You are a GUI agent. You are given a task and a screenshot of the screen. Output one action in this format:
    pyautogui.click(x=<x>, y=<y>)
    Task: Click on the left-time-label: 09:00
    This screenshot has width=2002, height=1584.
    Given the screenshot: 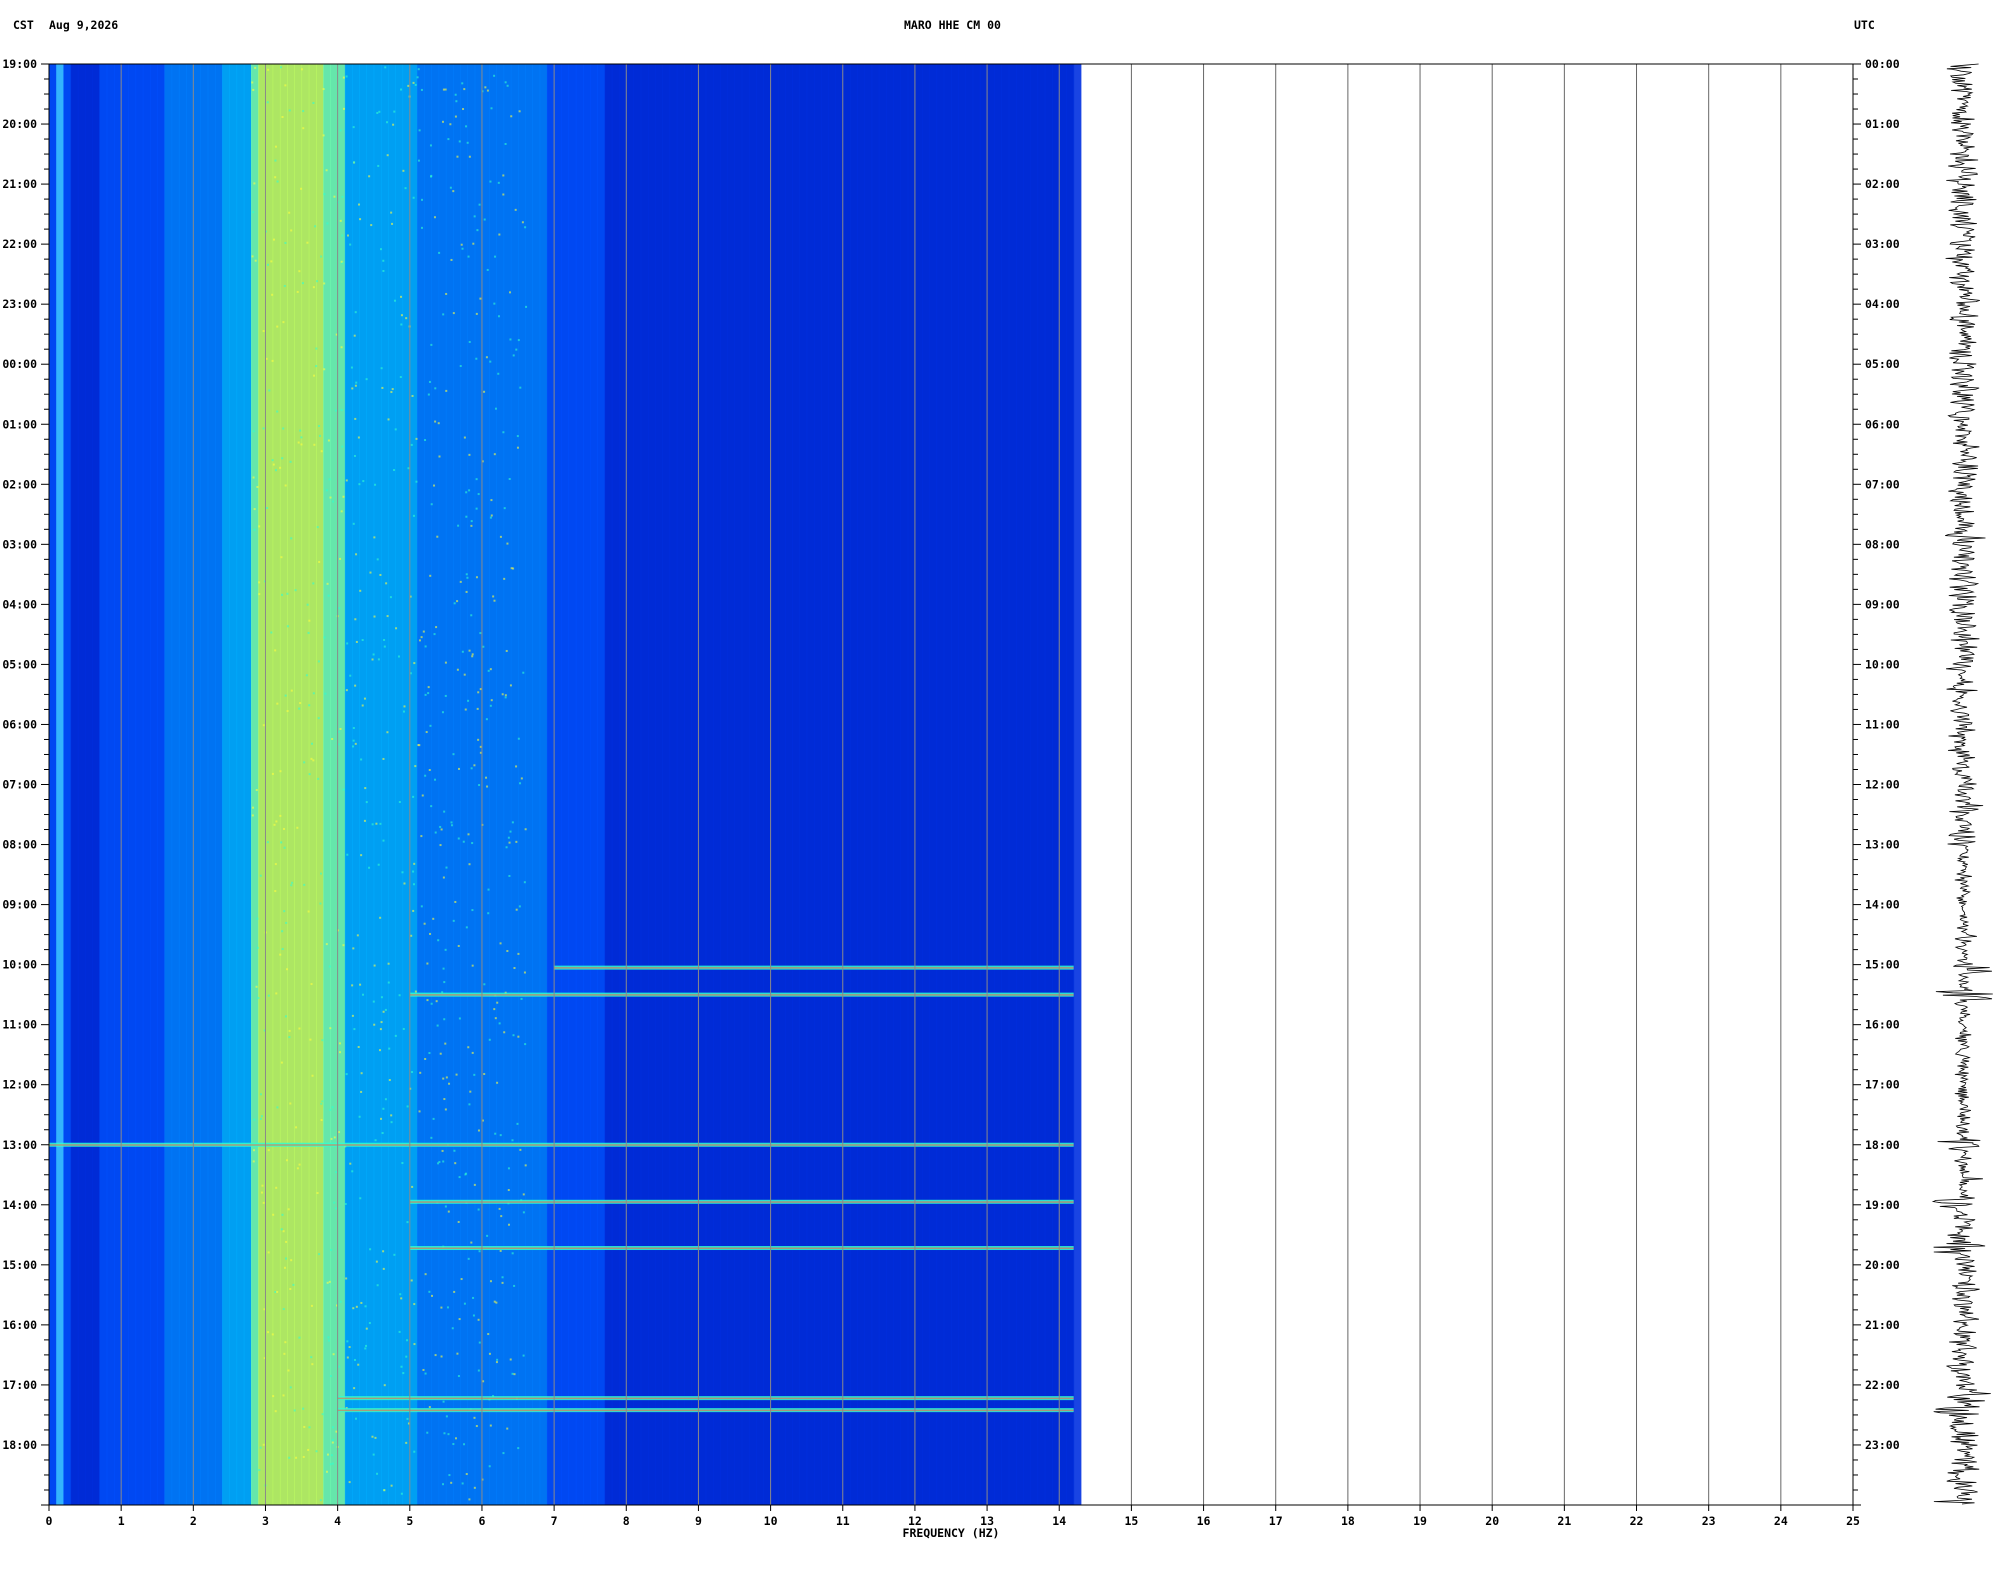 What is the action you would take?
    pyautogui.click(x=19, y=905)
    